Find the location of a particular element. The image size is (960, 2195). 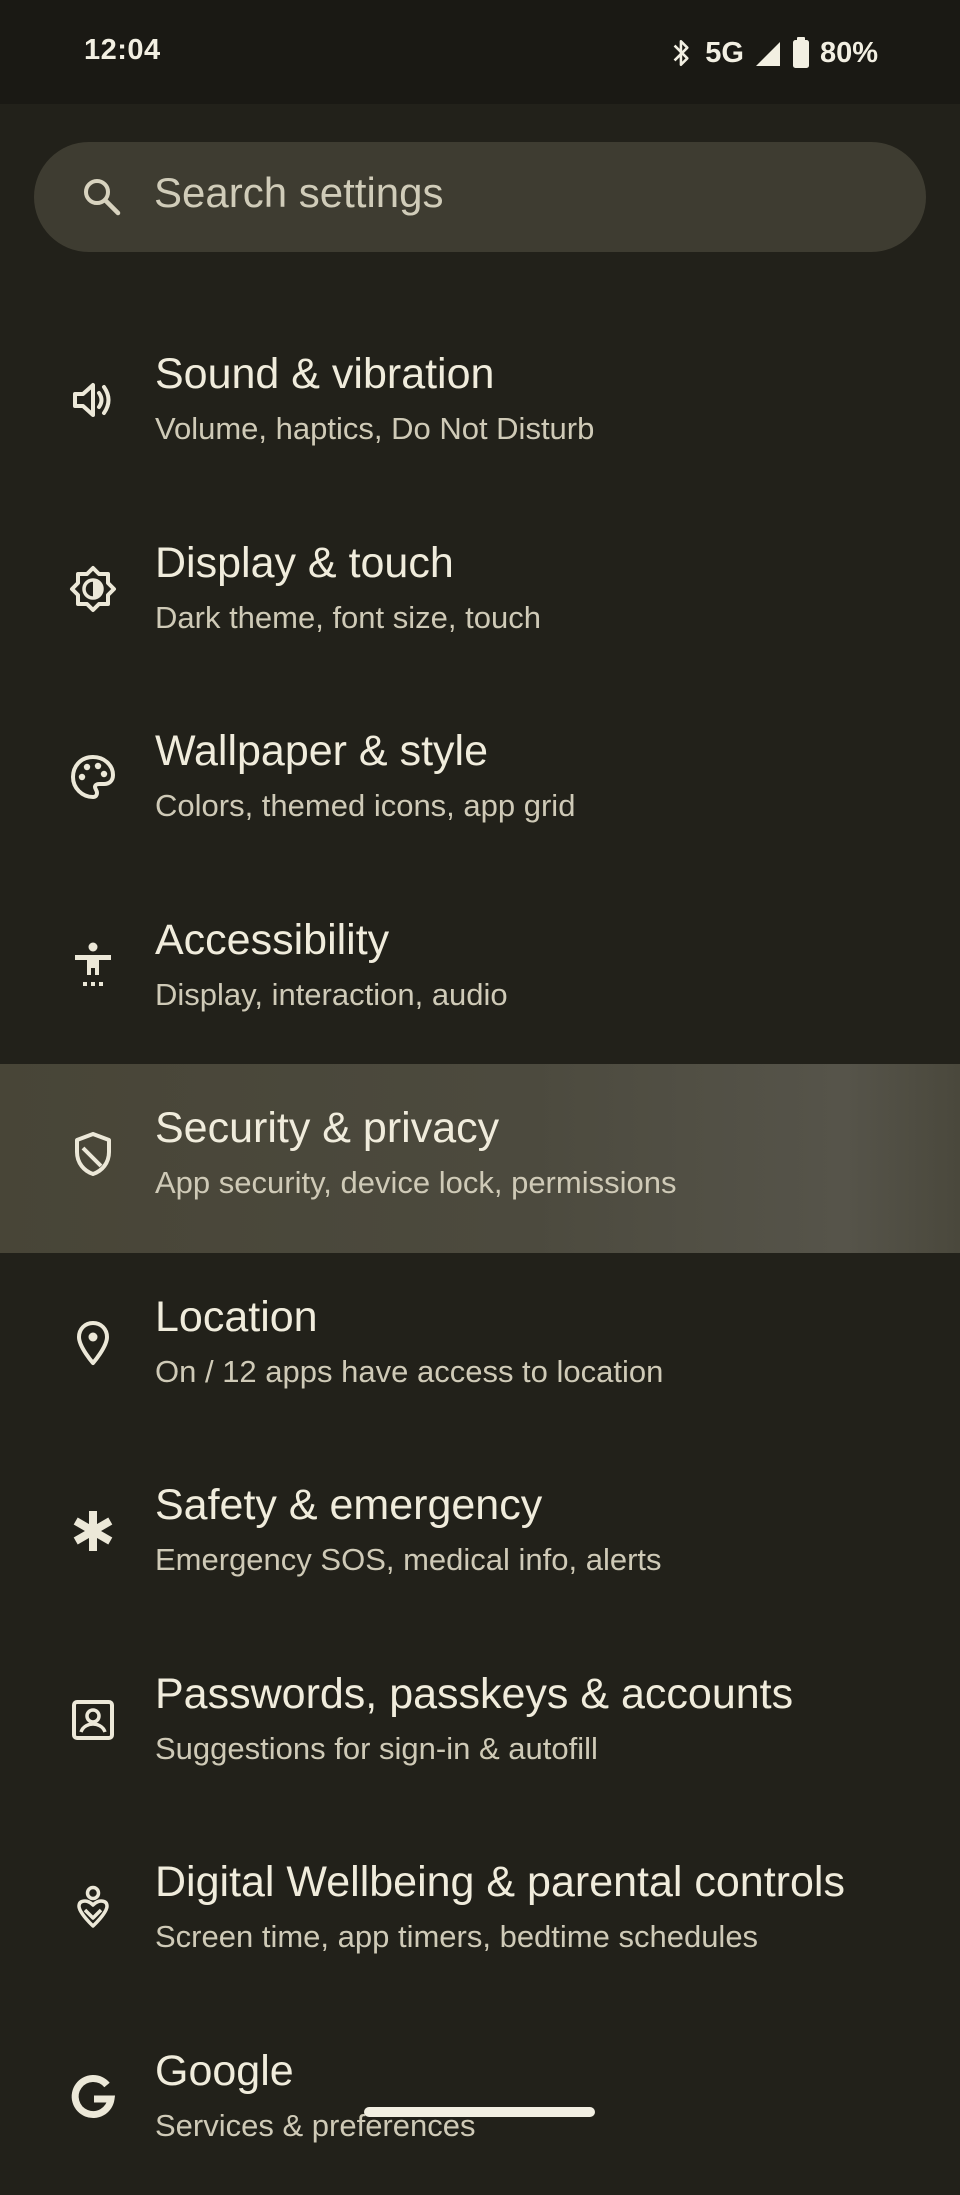

settings-item-title: Wallpaper & style is located at coordinates (321, 751).